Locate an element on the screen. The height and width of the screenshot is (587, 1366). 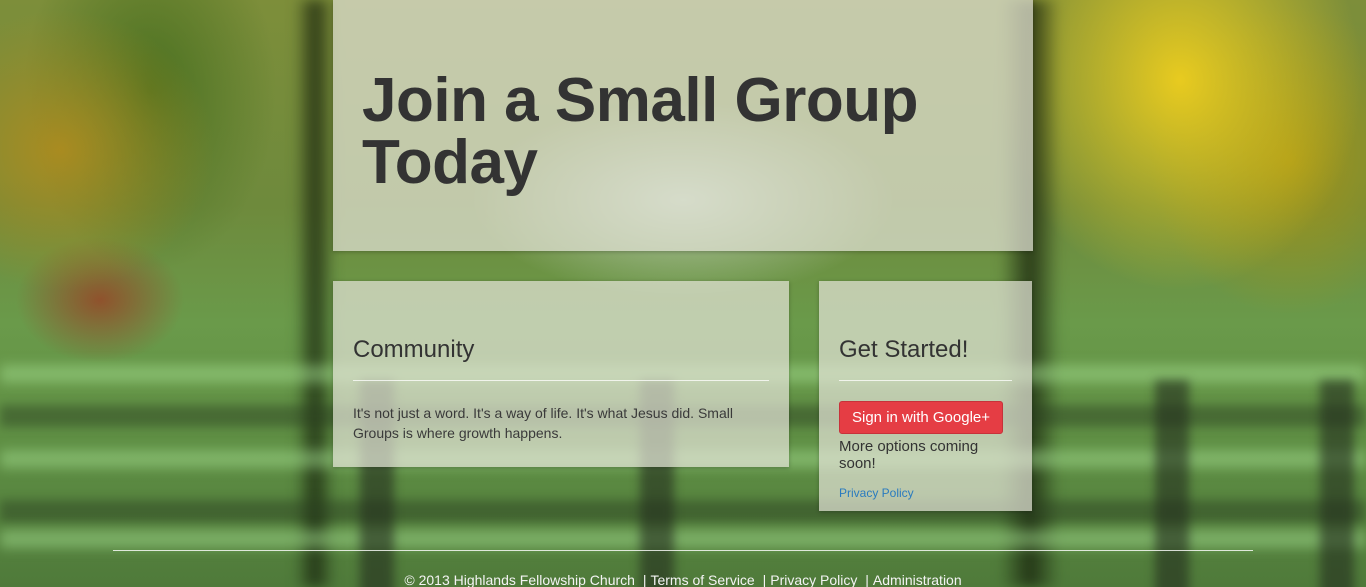
community-heading: Community is located at coordinates (561, 359).